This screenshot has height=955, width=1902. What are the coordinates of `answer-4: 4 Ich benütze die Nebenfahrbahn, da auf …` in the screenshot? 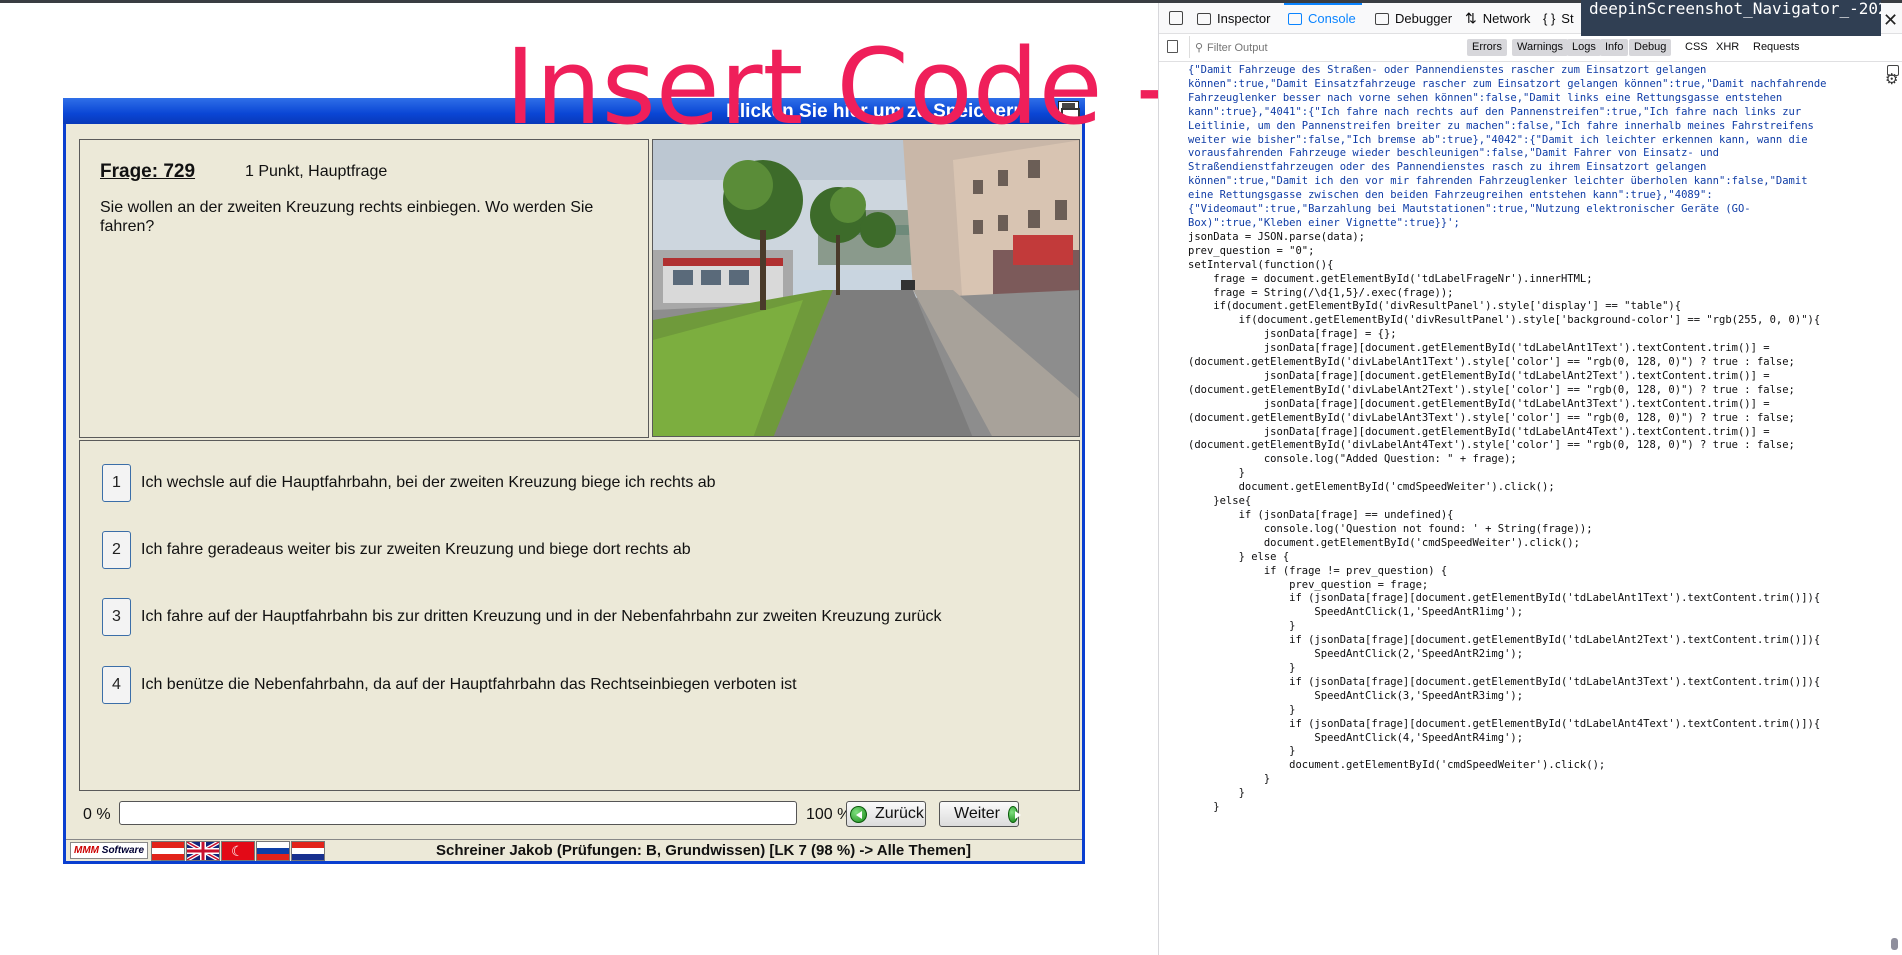 It's located at (449, 685).